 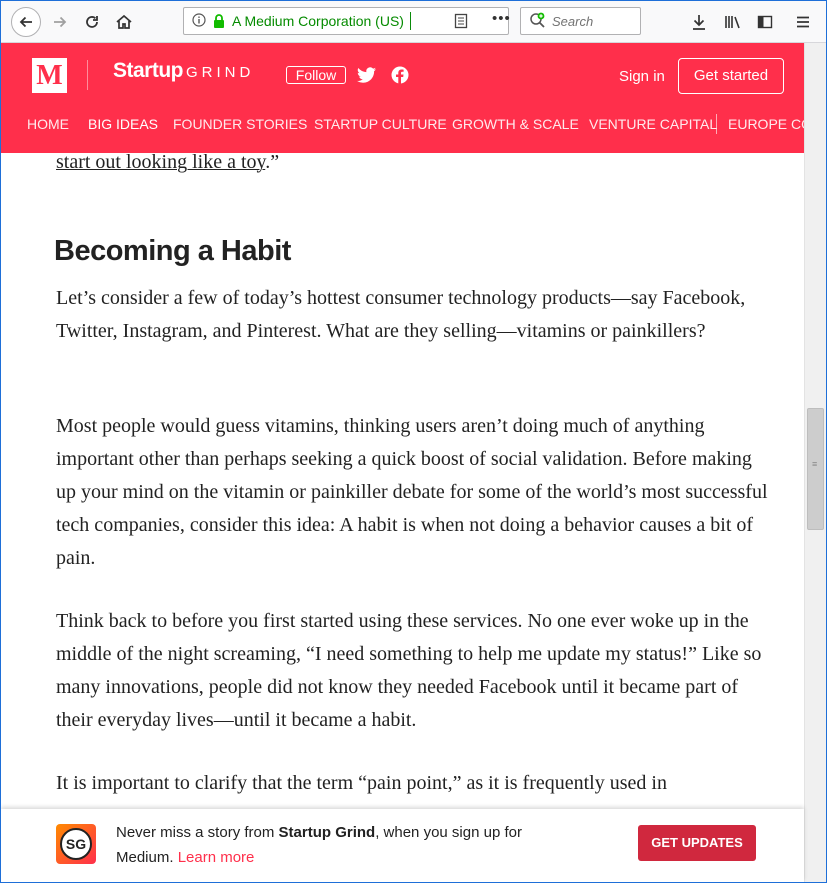 What do you see at coordinates (697, 843) in the screenshot?
I see `get-updates-button: GET UPDATES` at bounding box center [697, 843].